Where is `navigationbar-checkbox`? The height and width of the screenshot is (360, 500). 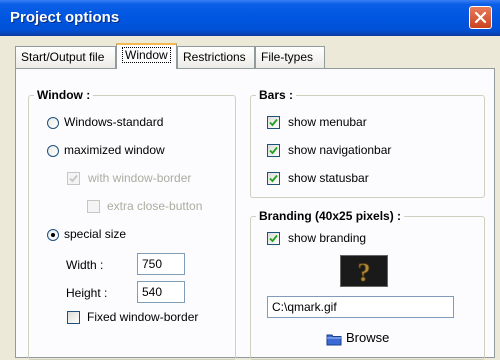 navigationbar-checkbox is located at coordinates (273, 150).